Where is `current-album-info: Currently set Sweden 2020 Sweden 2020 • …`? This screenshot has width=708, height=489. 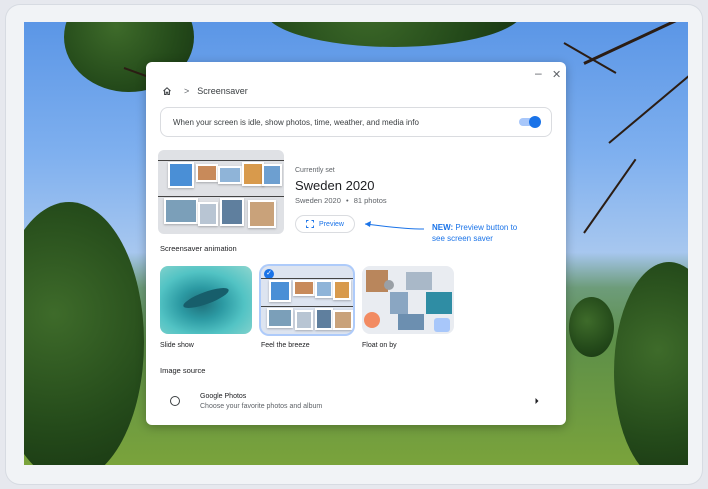 current-album-info: Currently set Sweden 2020 Sweden 2020 • … is located at coordinates (341, 186).